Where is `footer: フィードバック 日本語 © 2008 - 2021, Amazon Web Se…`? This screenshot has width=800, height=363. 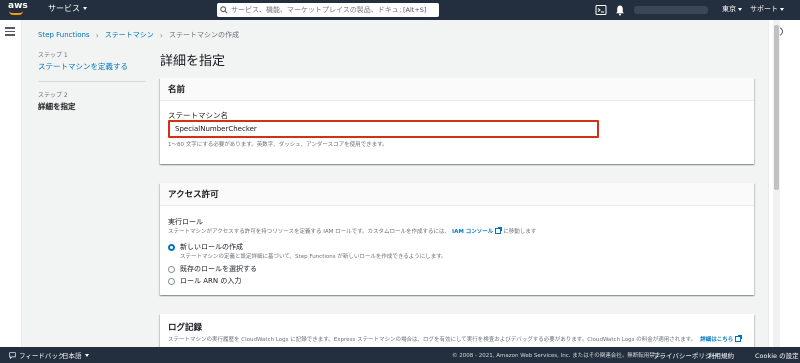 footer: フィードバック 日本語 © 2008 - 2021, Amazon Web Se… is located at coordinates (400, 355).